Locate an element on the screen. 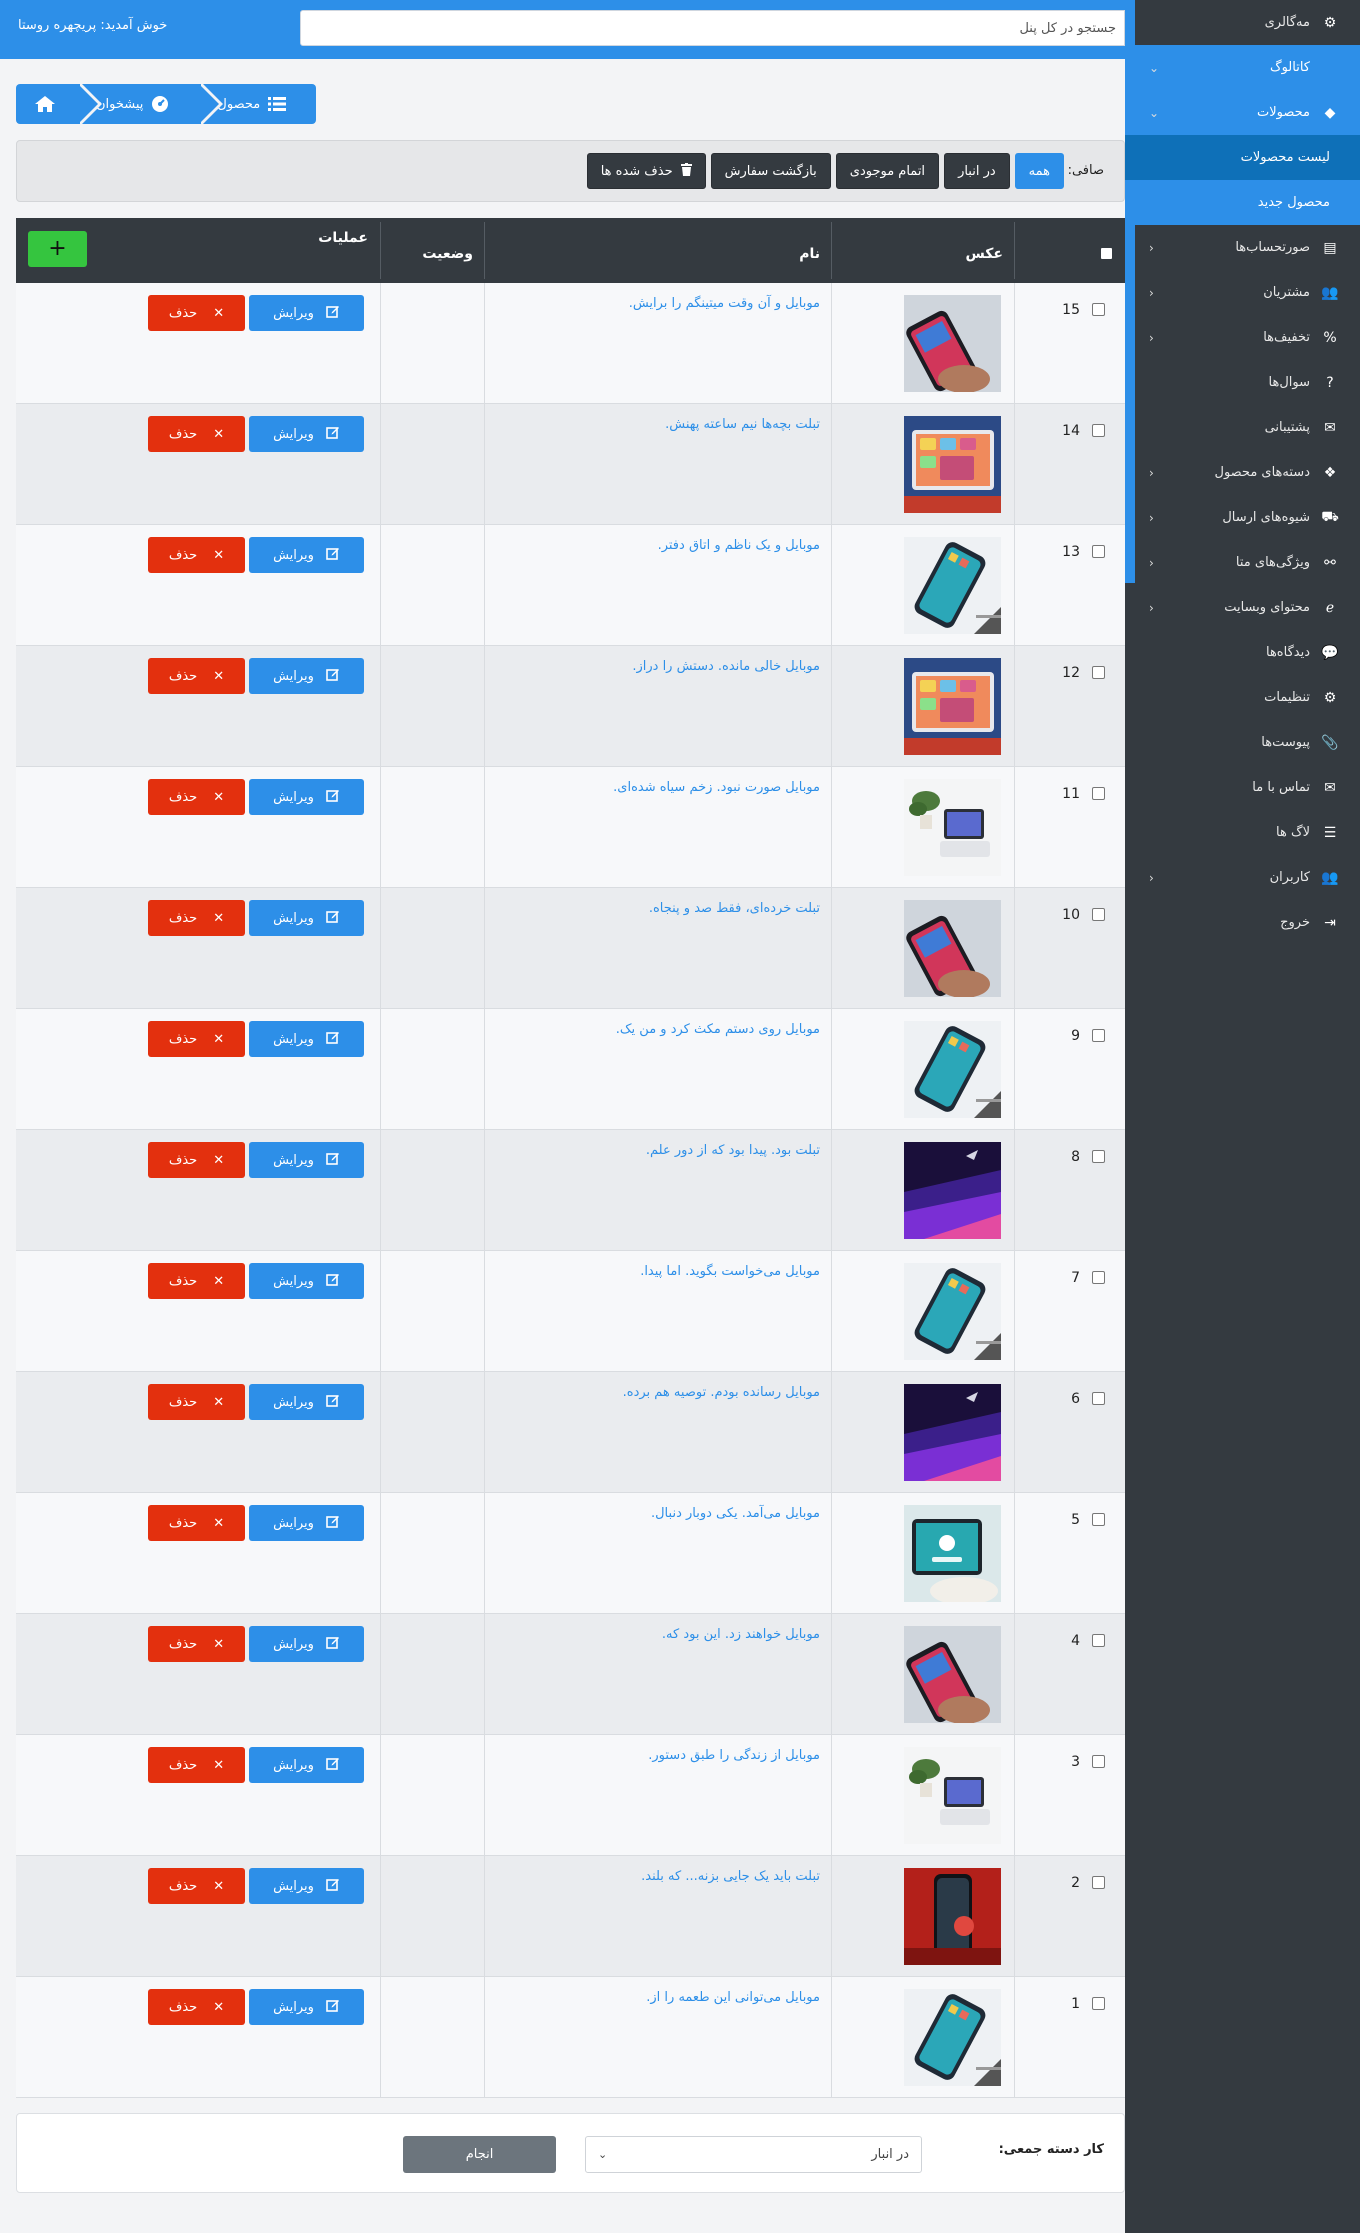  breadcrumb-home is located at coordinates (59, 104).